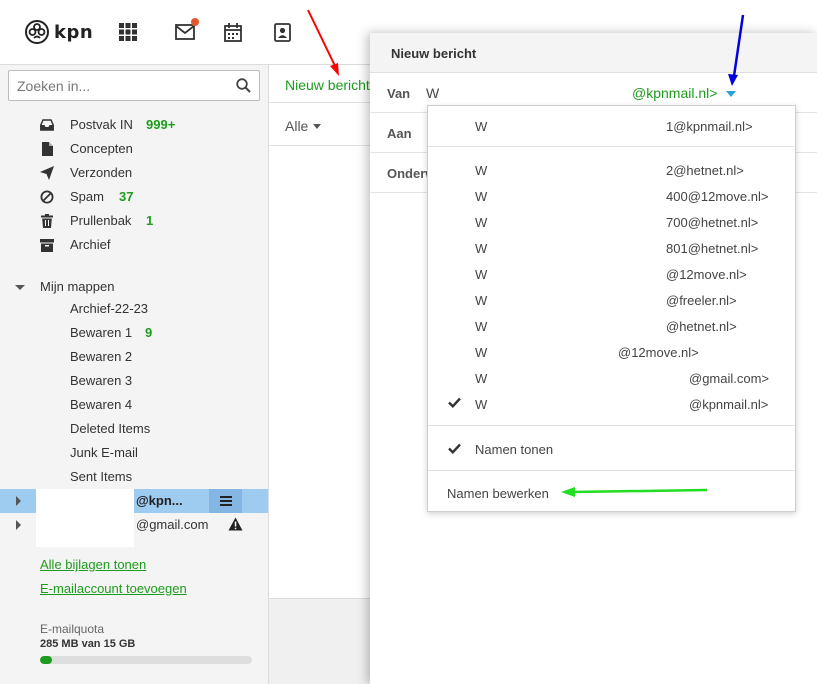  I want to click on from-option: W 1@kpnmail.nl>, so click(611, 126).